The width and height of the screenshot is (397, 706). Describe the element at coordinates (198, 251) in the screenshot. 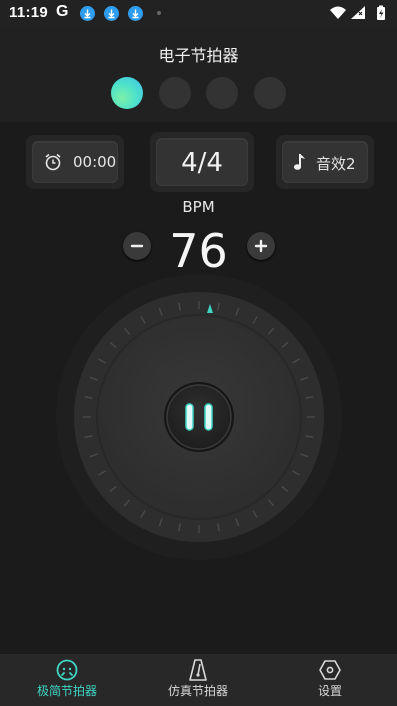

I see `bpm-value: 76` at that location.